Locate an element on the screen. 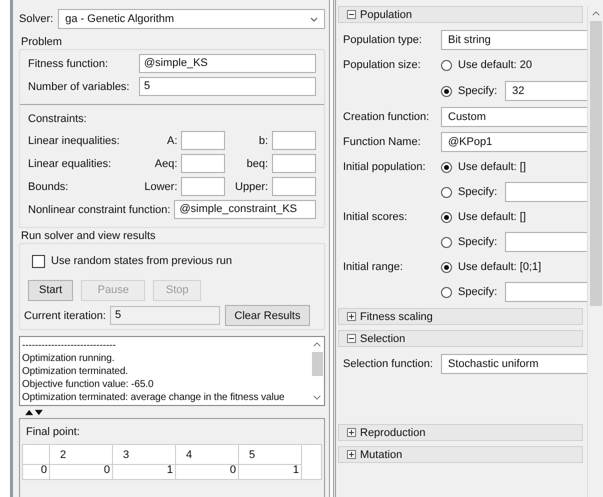 This screenshot has height=497, width=603. dropdown: Custom is located at coordinates (514, 117).